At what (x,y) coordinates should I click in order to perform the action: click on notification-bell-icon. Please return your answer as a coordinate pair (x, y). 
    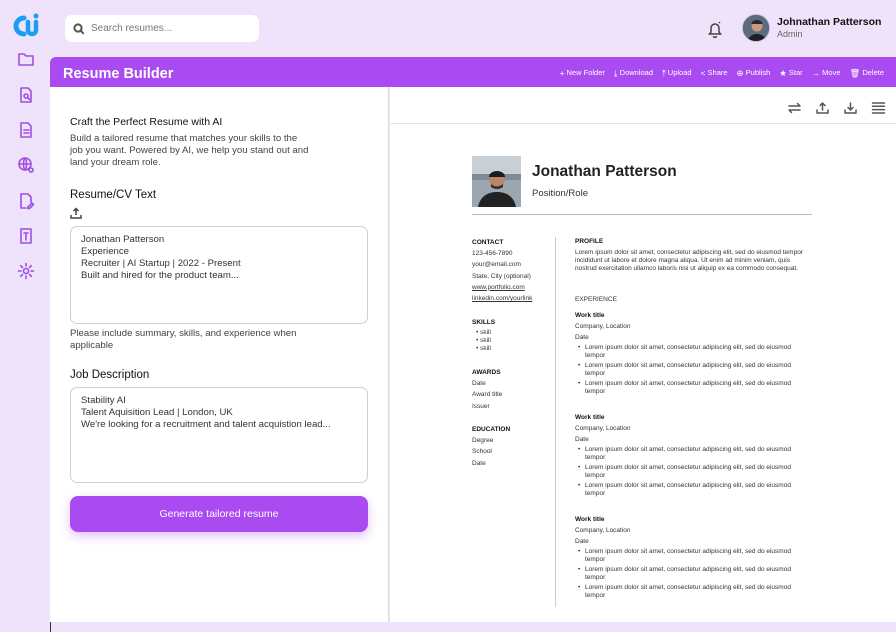
    Looking at the image, I should click on (715, 29).